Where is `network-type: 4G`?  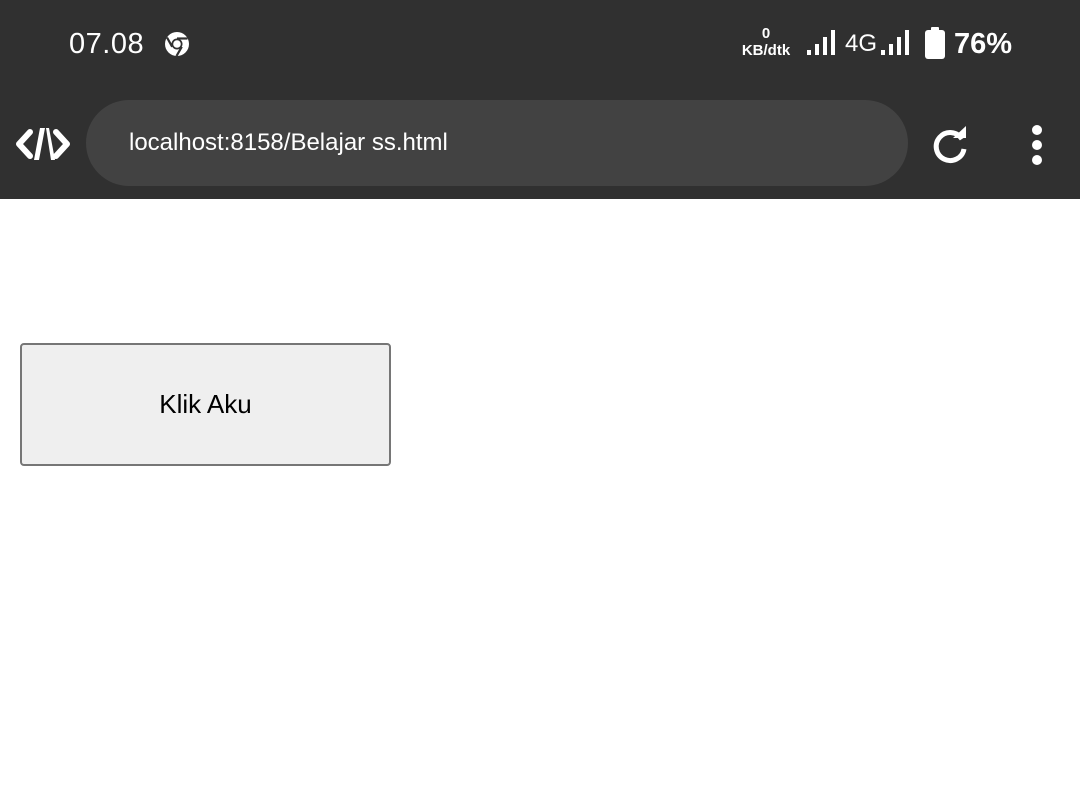 network-type: 4G is located at coordinates (861, 43).